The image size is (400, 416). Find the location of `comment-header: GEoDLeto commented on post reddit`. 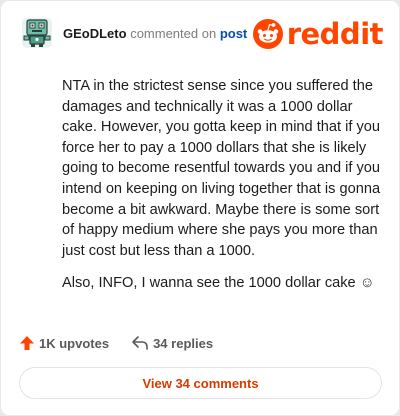

comment-header: GEoDLeto commented on post reddit is located at coordinates (202, 34).